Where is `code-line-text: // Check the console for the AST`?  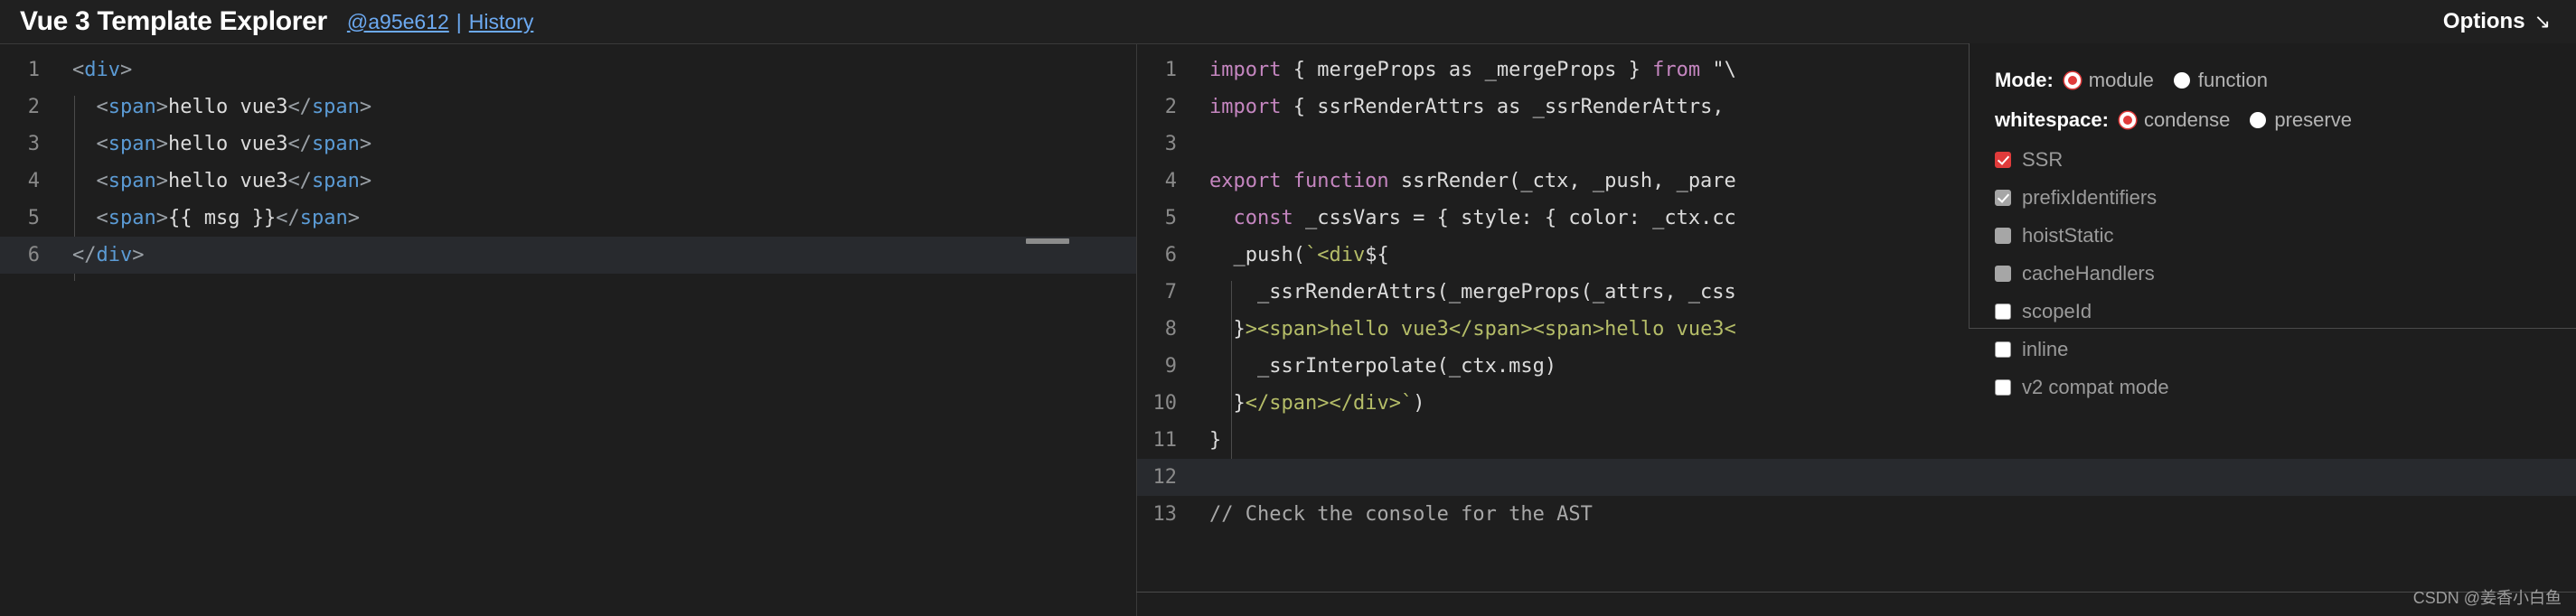 code-line-text: // Check the console for the AST is located at coordinates (1886, 514).